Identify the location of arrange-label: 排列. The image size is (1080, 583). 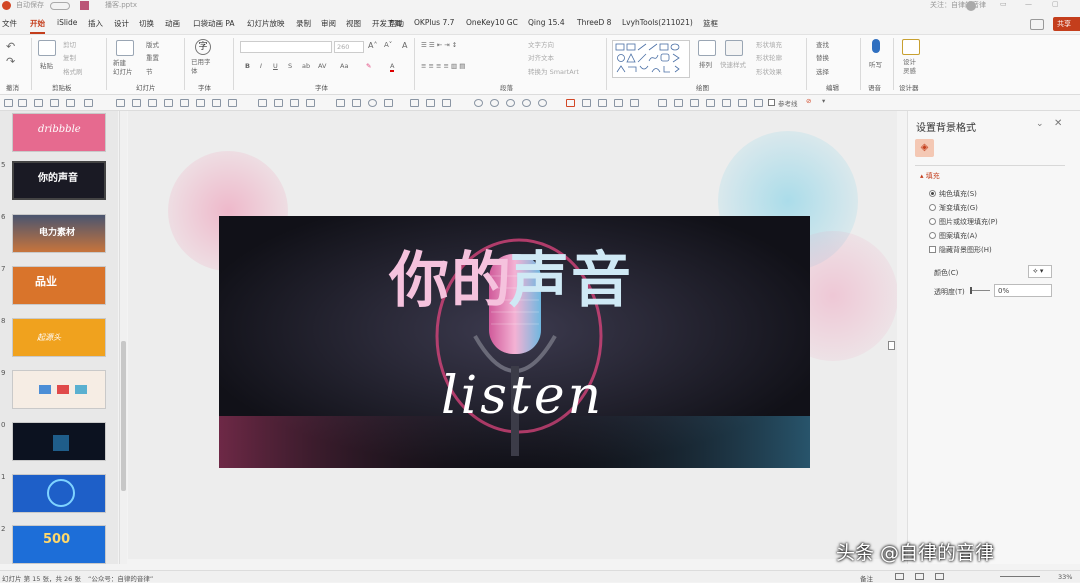
(705, 64).